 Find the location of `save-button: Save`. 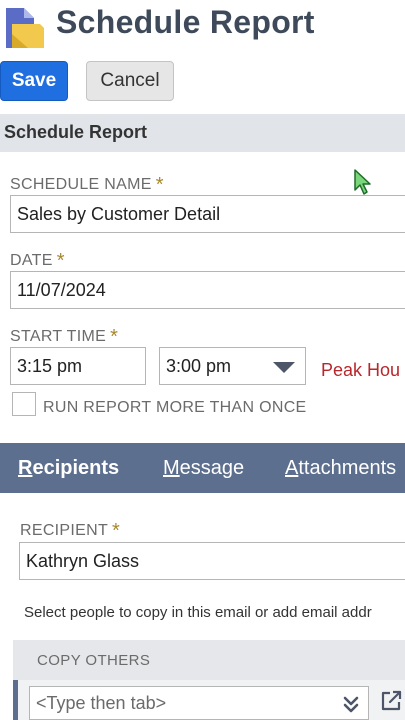

save-button: Save is located at coordinates (34, 81).